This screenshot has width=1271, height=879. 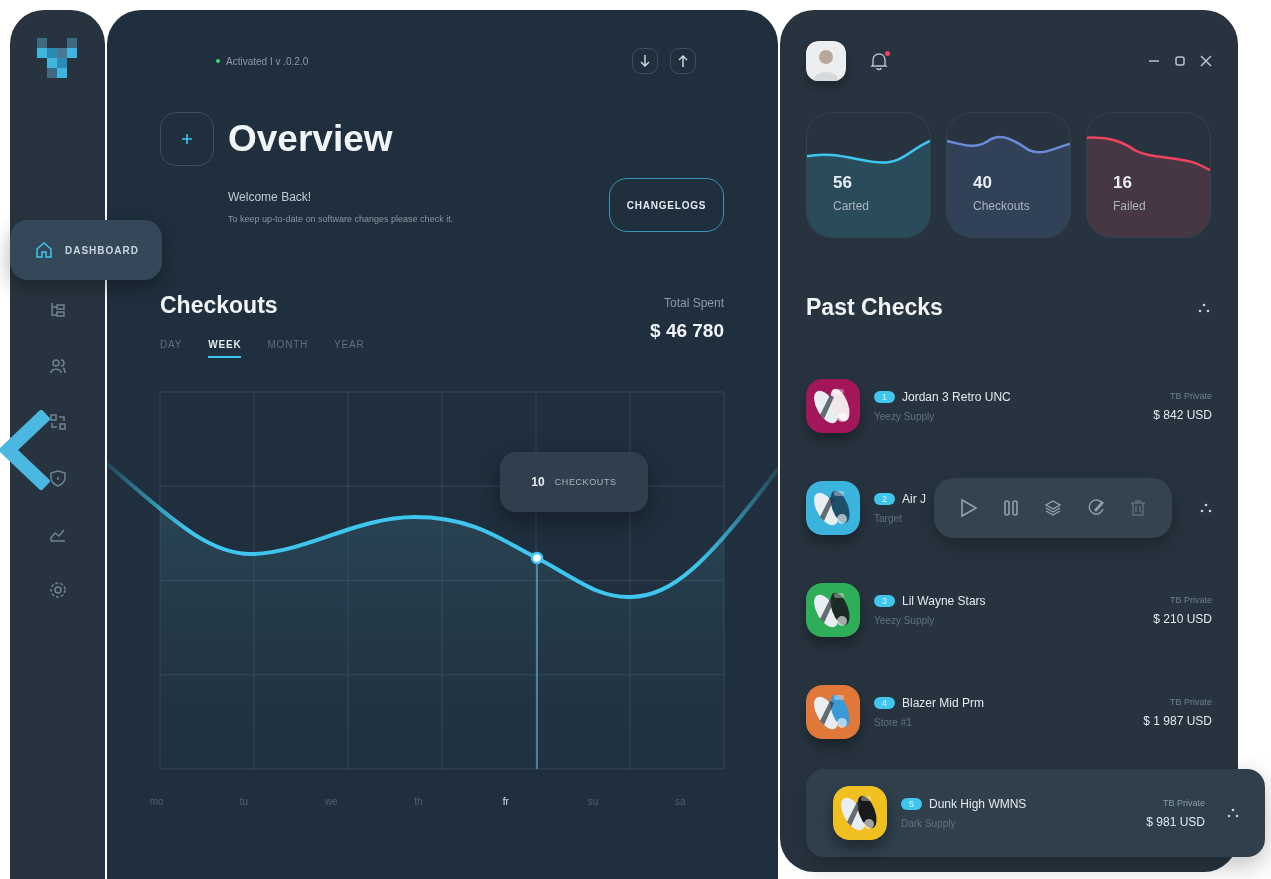 What do you see at coordinates (187, 139) in the screenshot?
I see `plus-icon` at bounding box center [187, 139].